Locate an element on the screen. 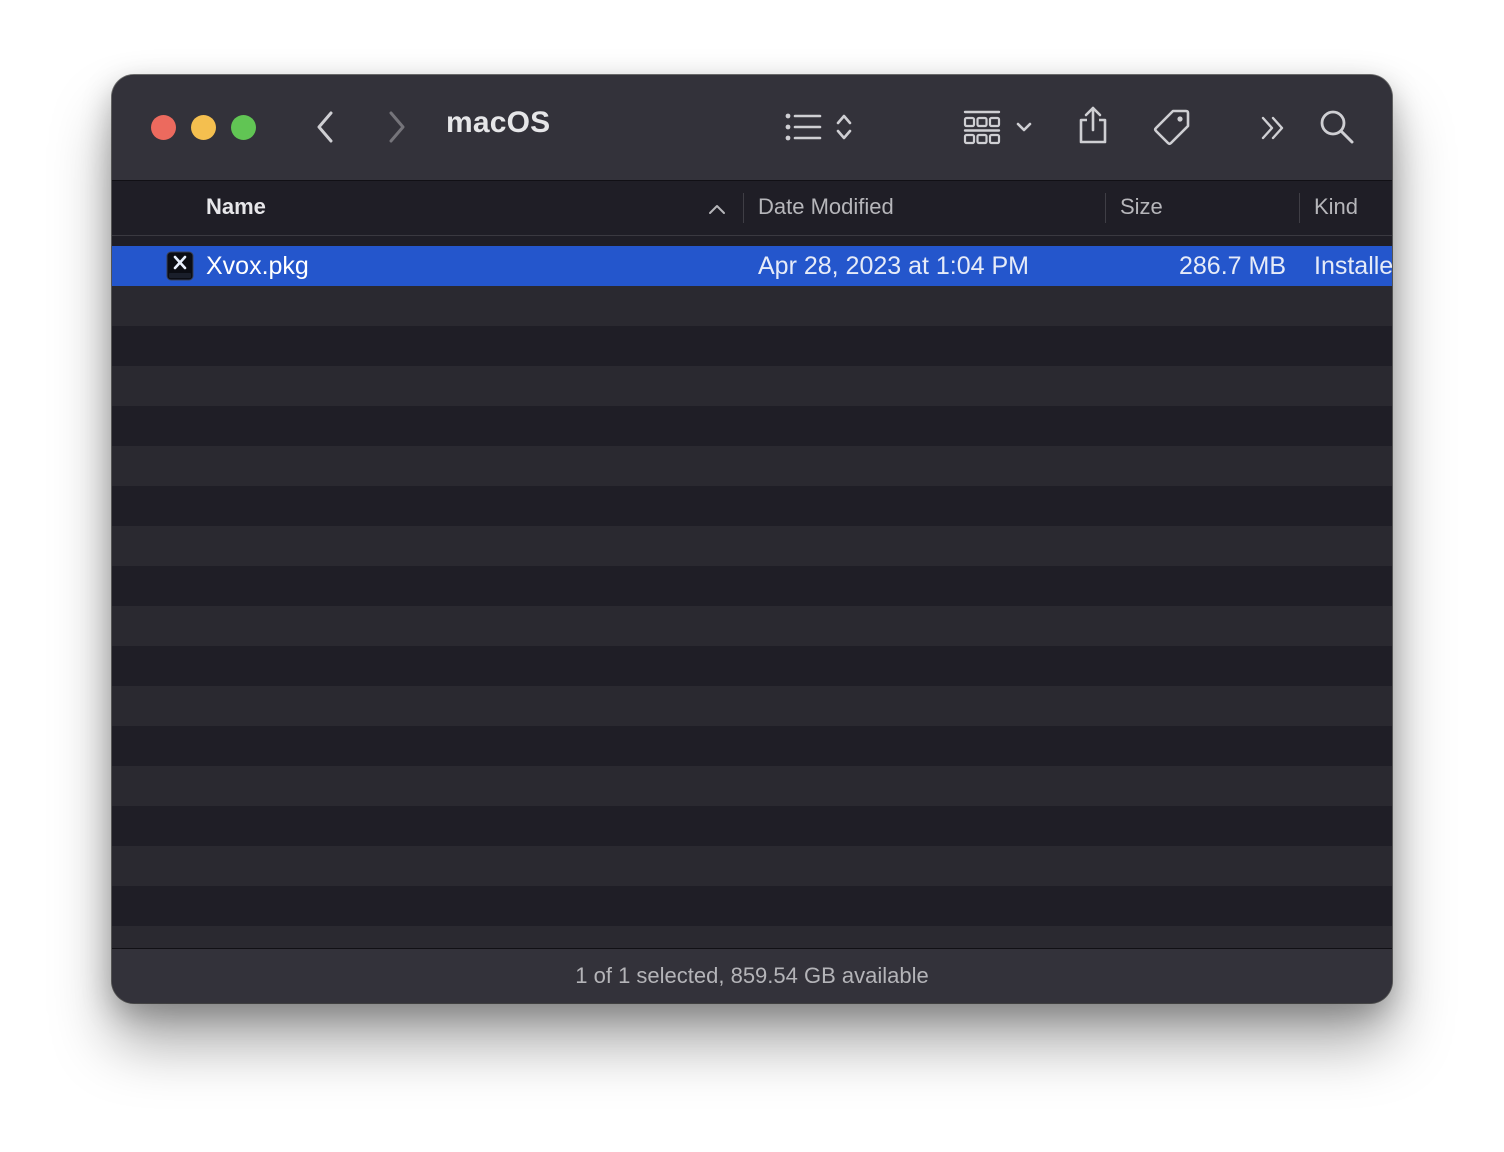 Image resolution: width=1504 pixels, height=1152 pixels. file-date-modified: Apr 28, 2023 at 1:04 PM is located at coordinates (894, 266).